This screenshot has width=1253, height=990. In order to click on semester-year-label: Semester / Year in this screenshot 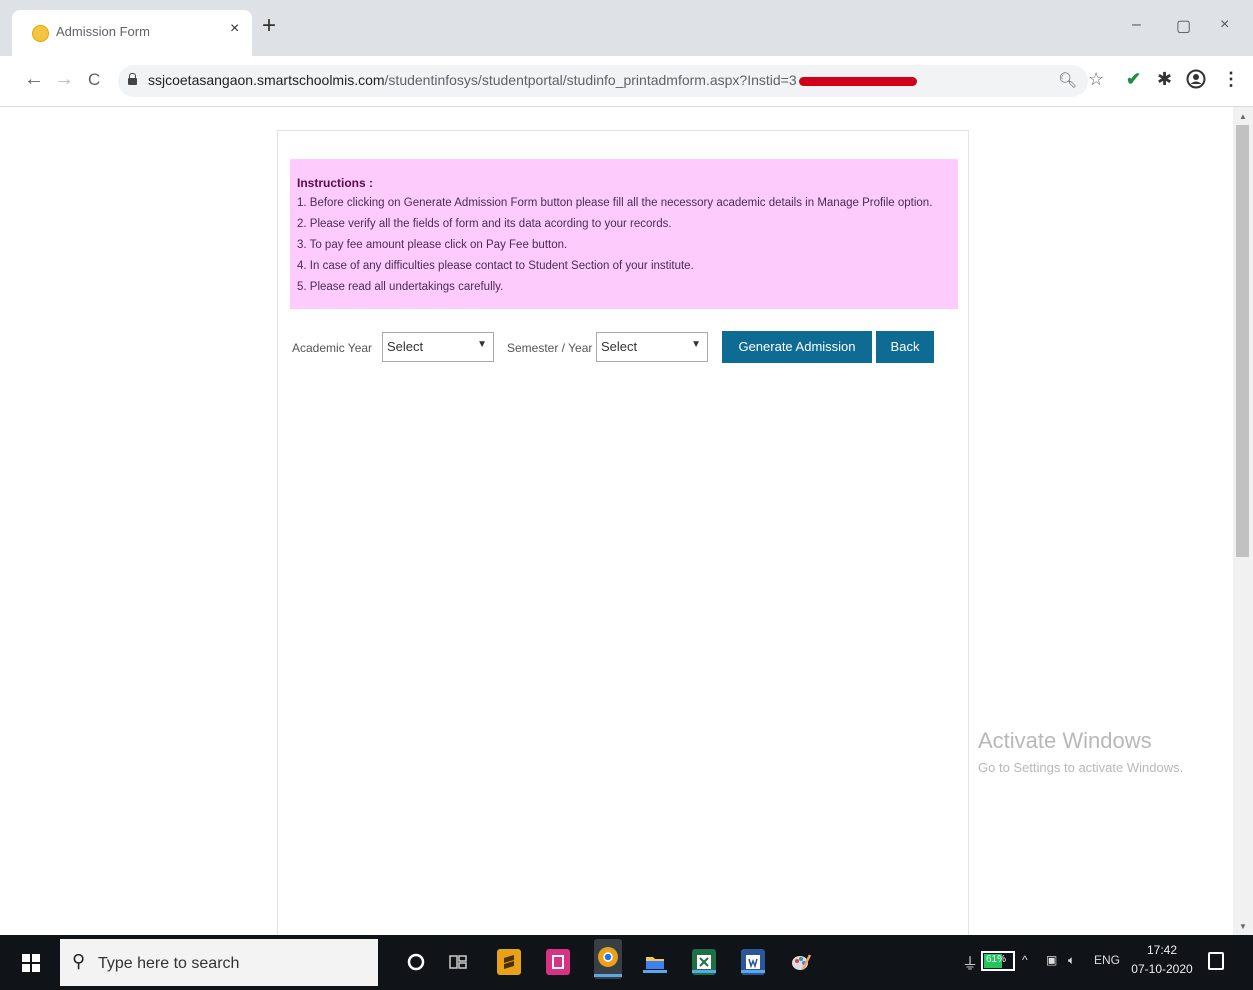, I will do `click(550, 348)`.